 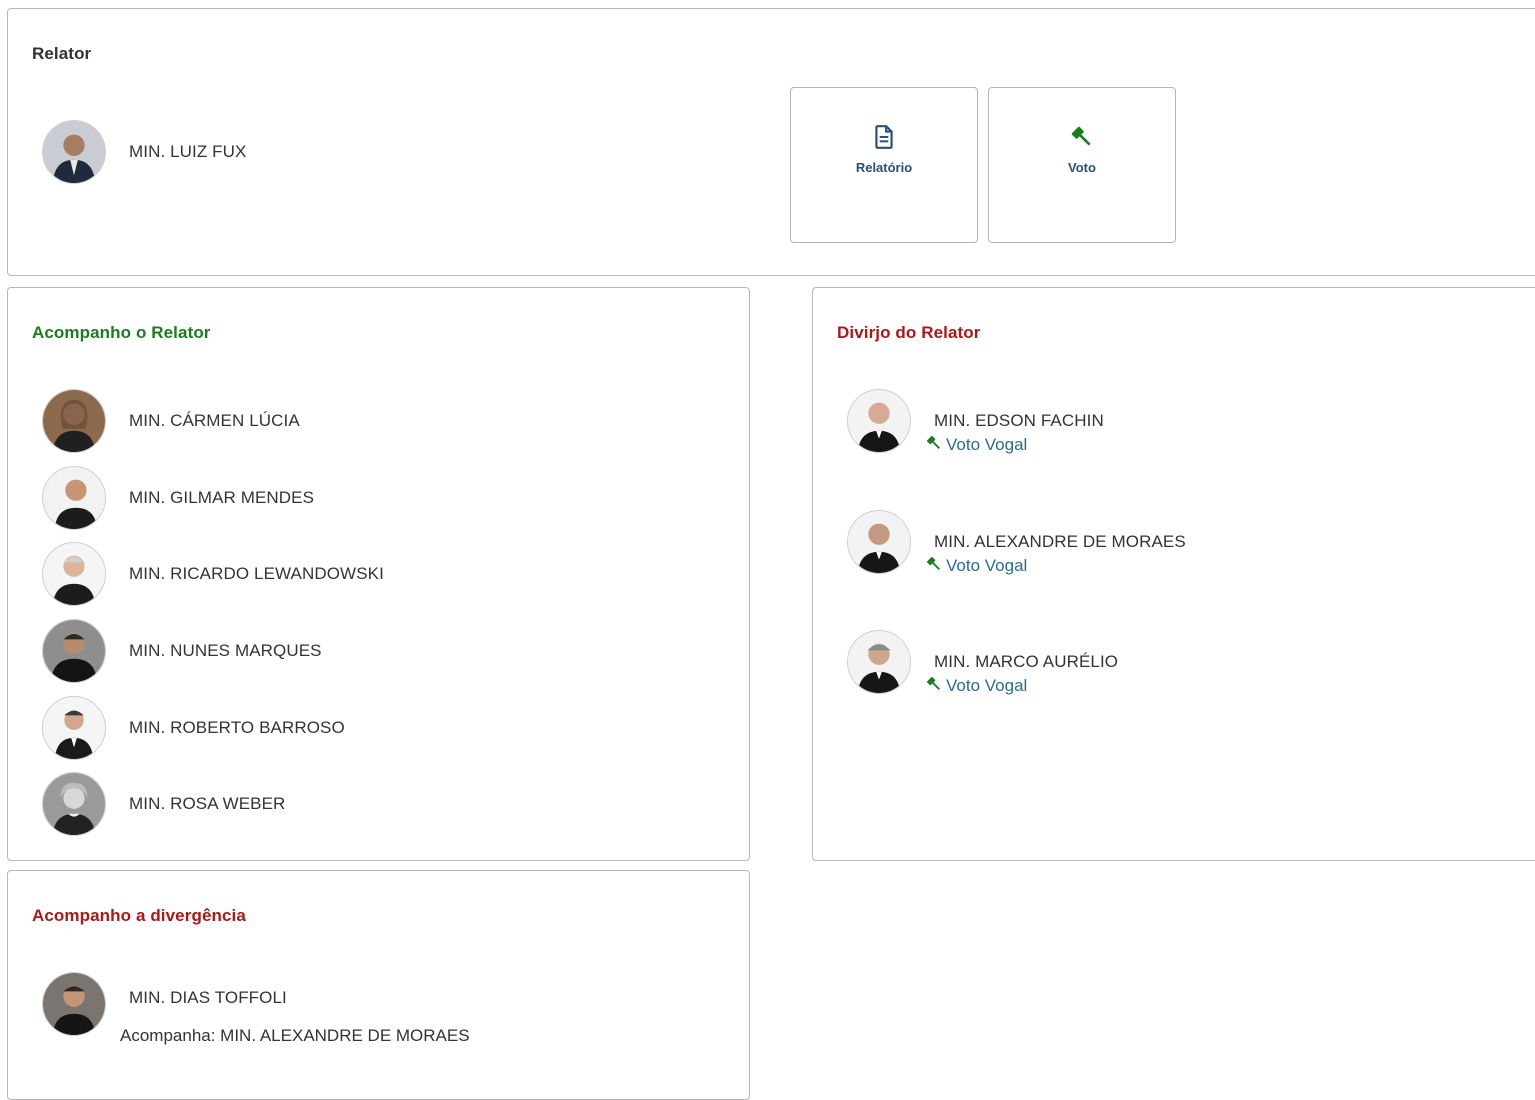 I want to click on acompanha-text: Acompanha: MIN. ALEXANDRE DE MORAES, so click(x=295, y=1035).